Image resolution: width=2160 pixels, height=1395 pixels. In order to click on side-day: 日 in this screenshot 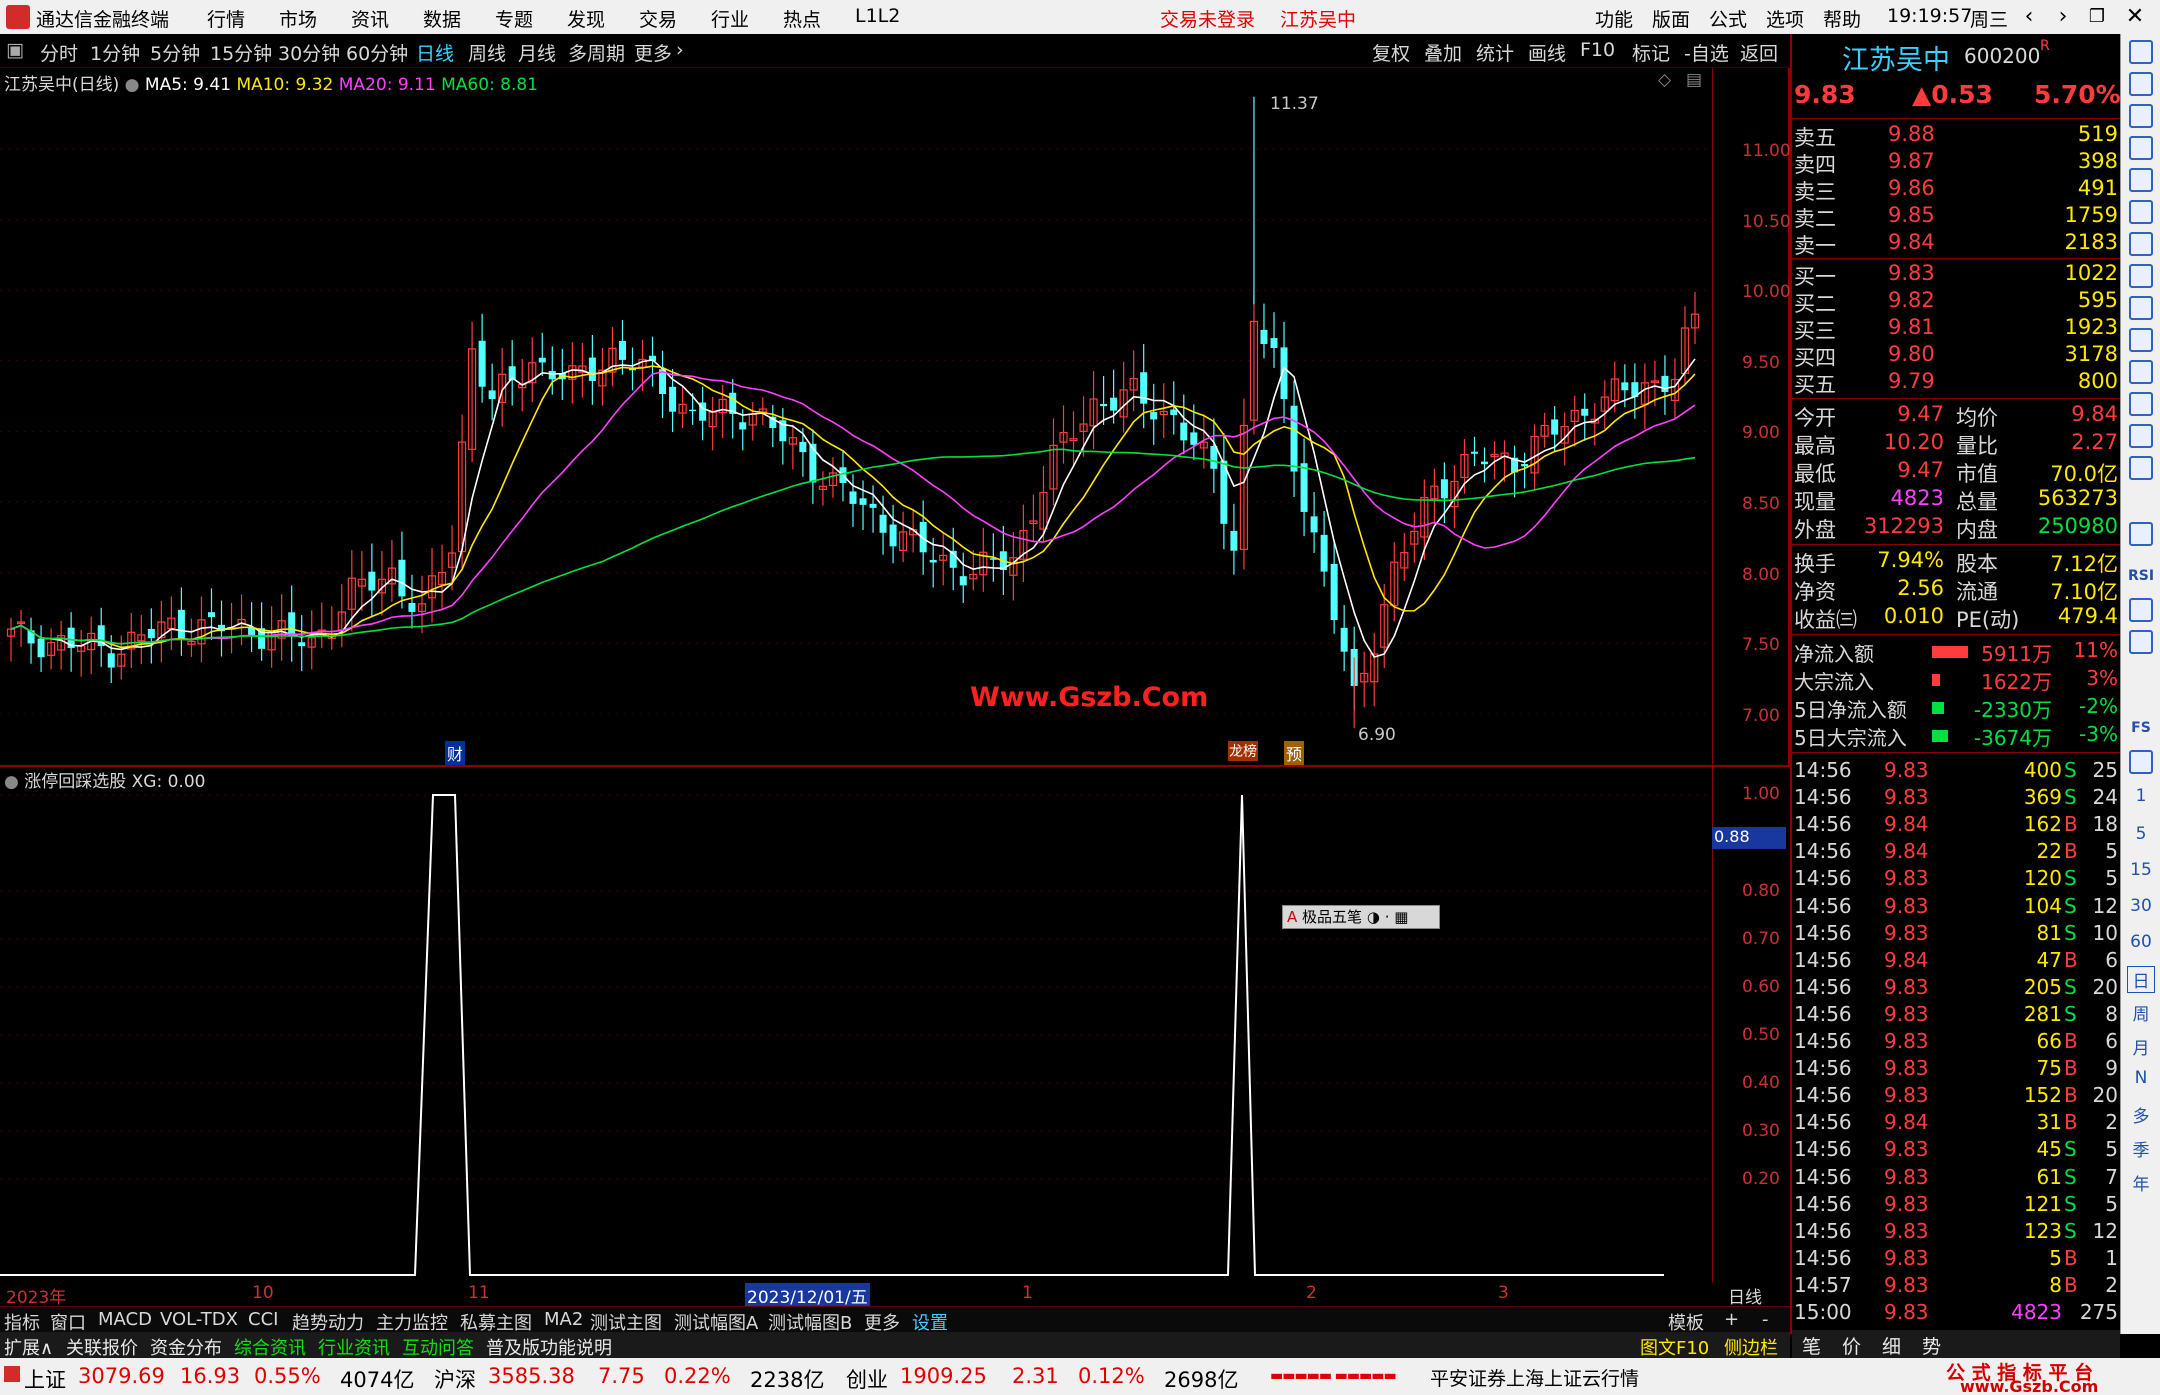, I will do `click(2141, 979)`.